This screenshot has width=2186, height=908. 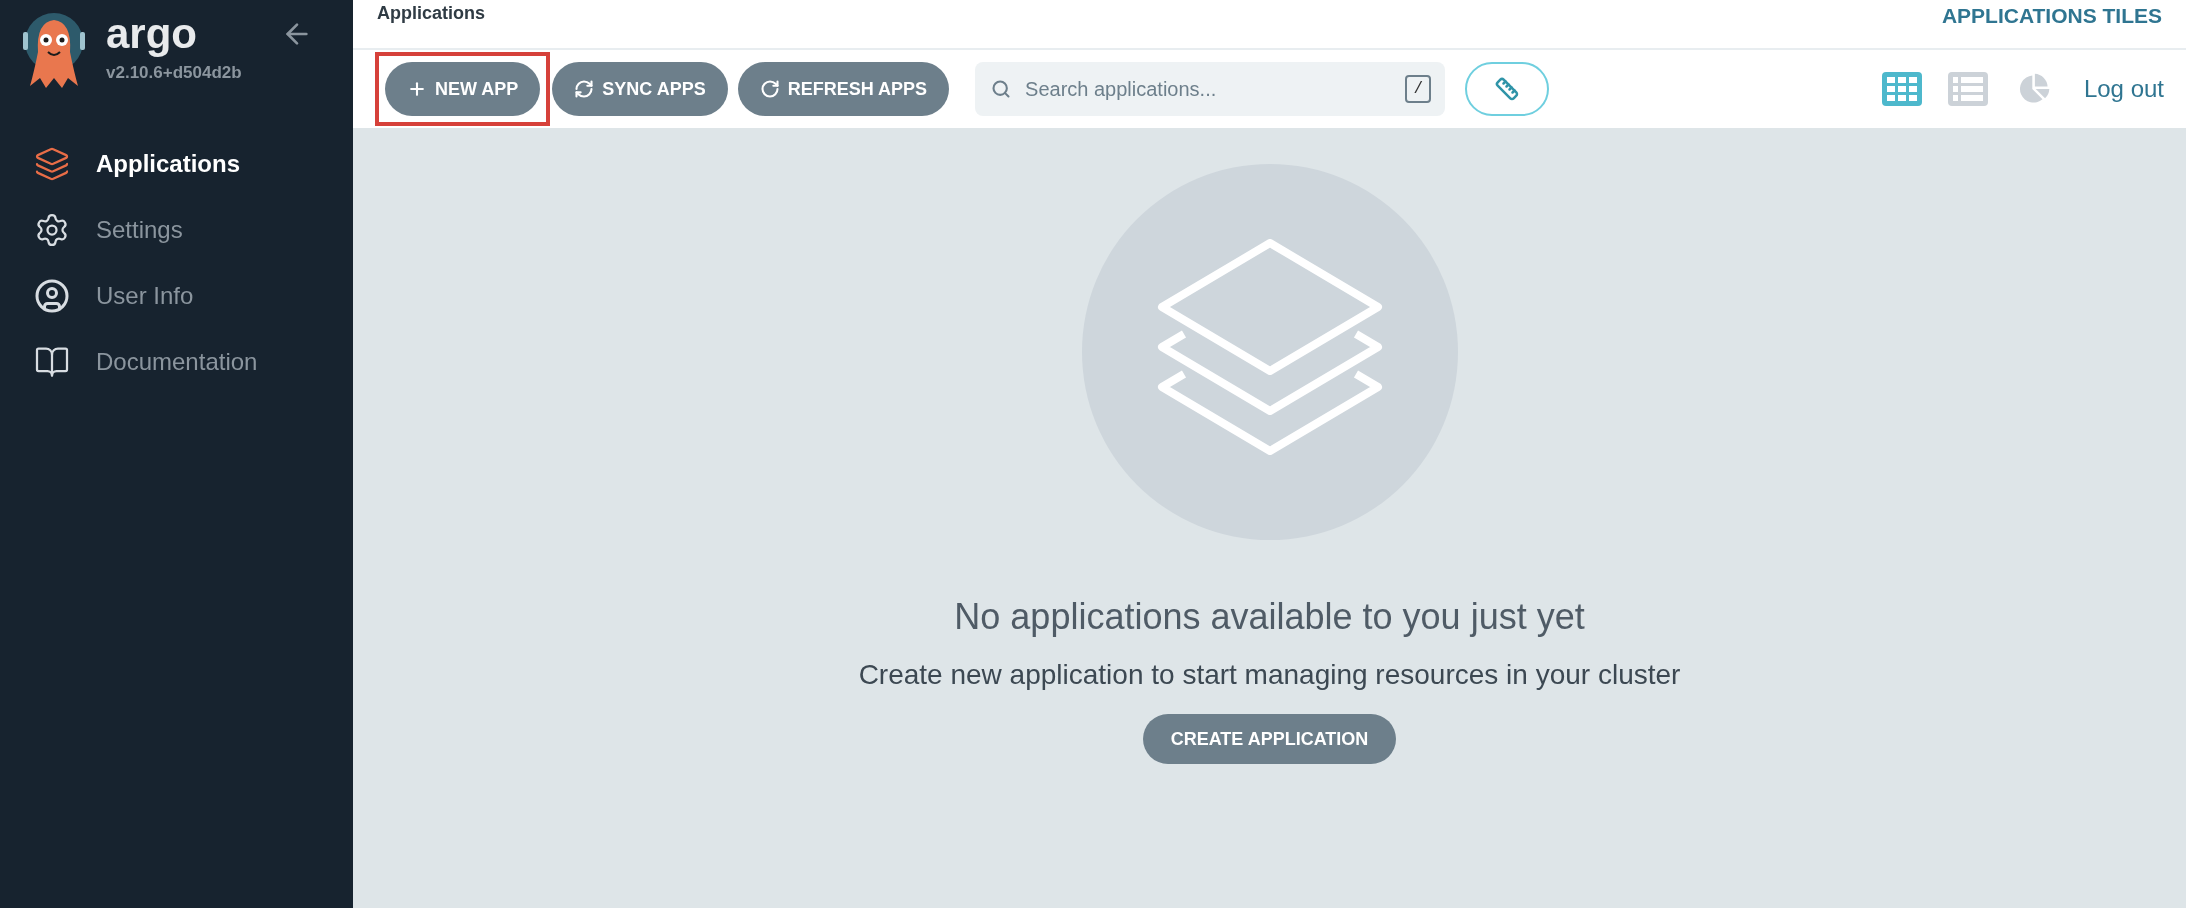 I want to click on sync-icon, so click(x=584, y=89).